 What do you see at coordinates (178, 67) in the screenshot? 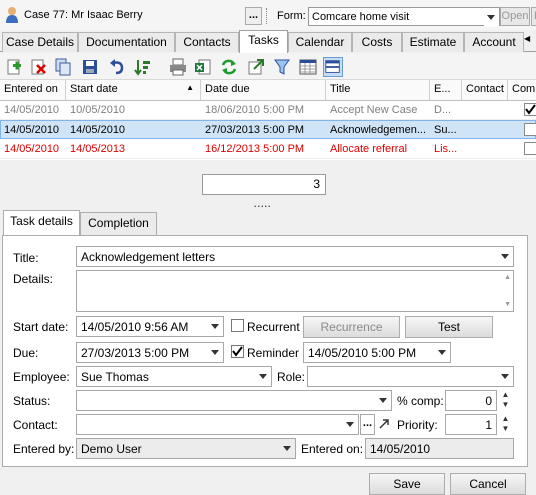
I see `print-icon` at bounding box center [178, 67].